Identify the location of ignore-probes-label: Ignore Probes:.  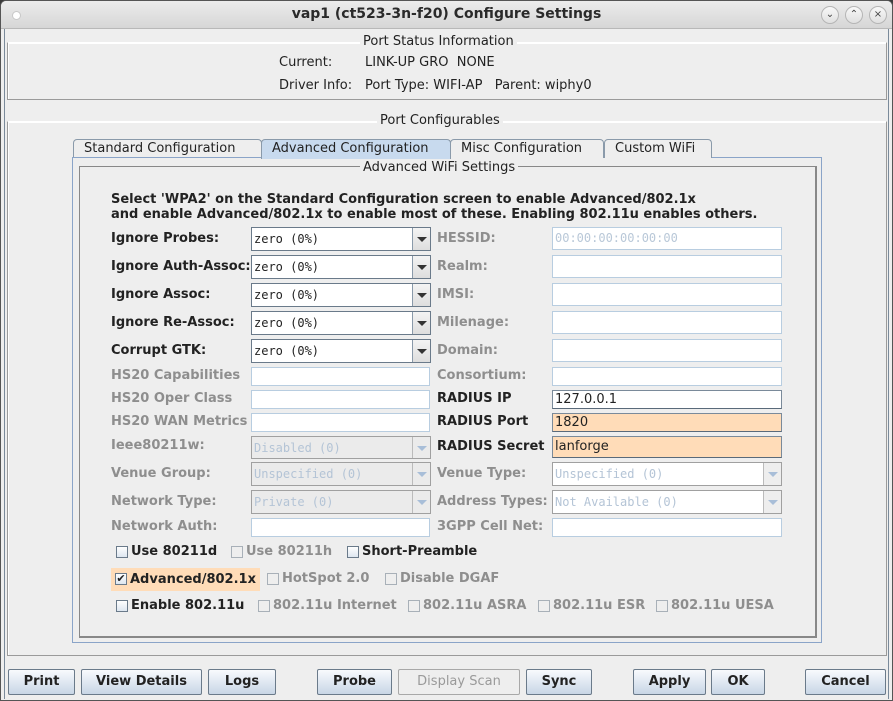
(165, 238).